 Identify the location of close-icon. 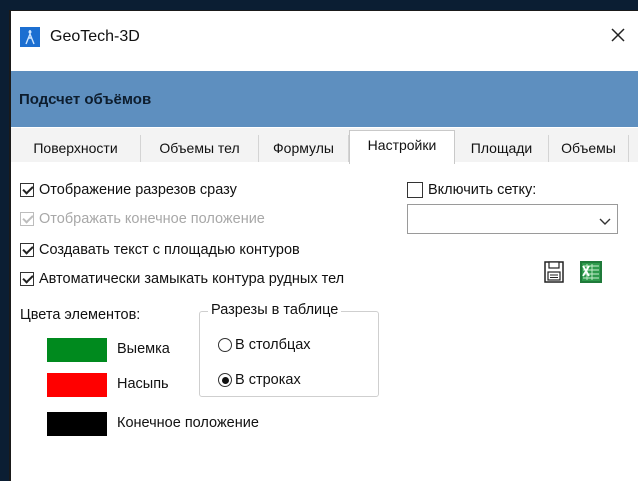
(618, 36).